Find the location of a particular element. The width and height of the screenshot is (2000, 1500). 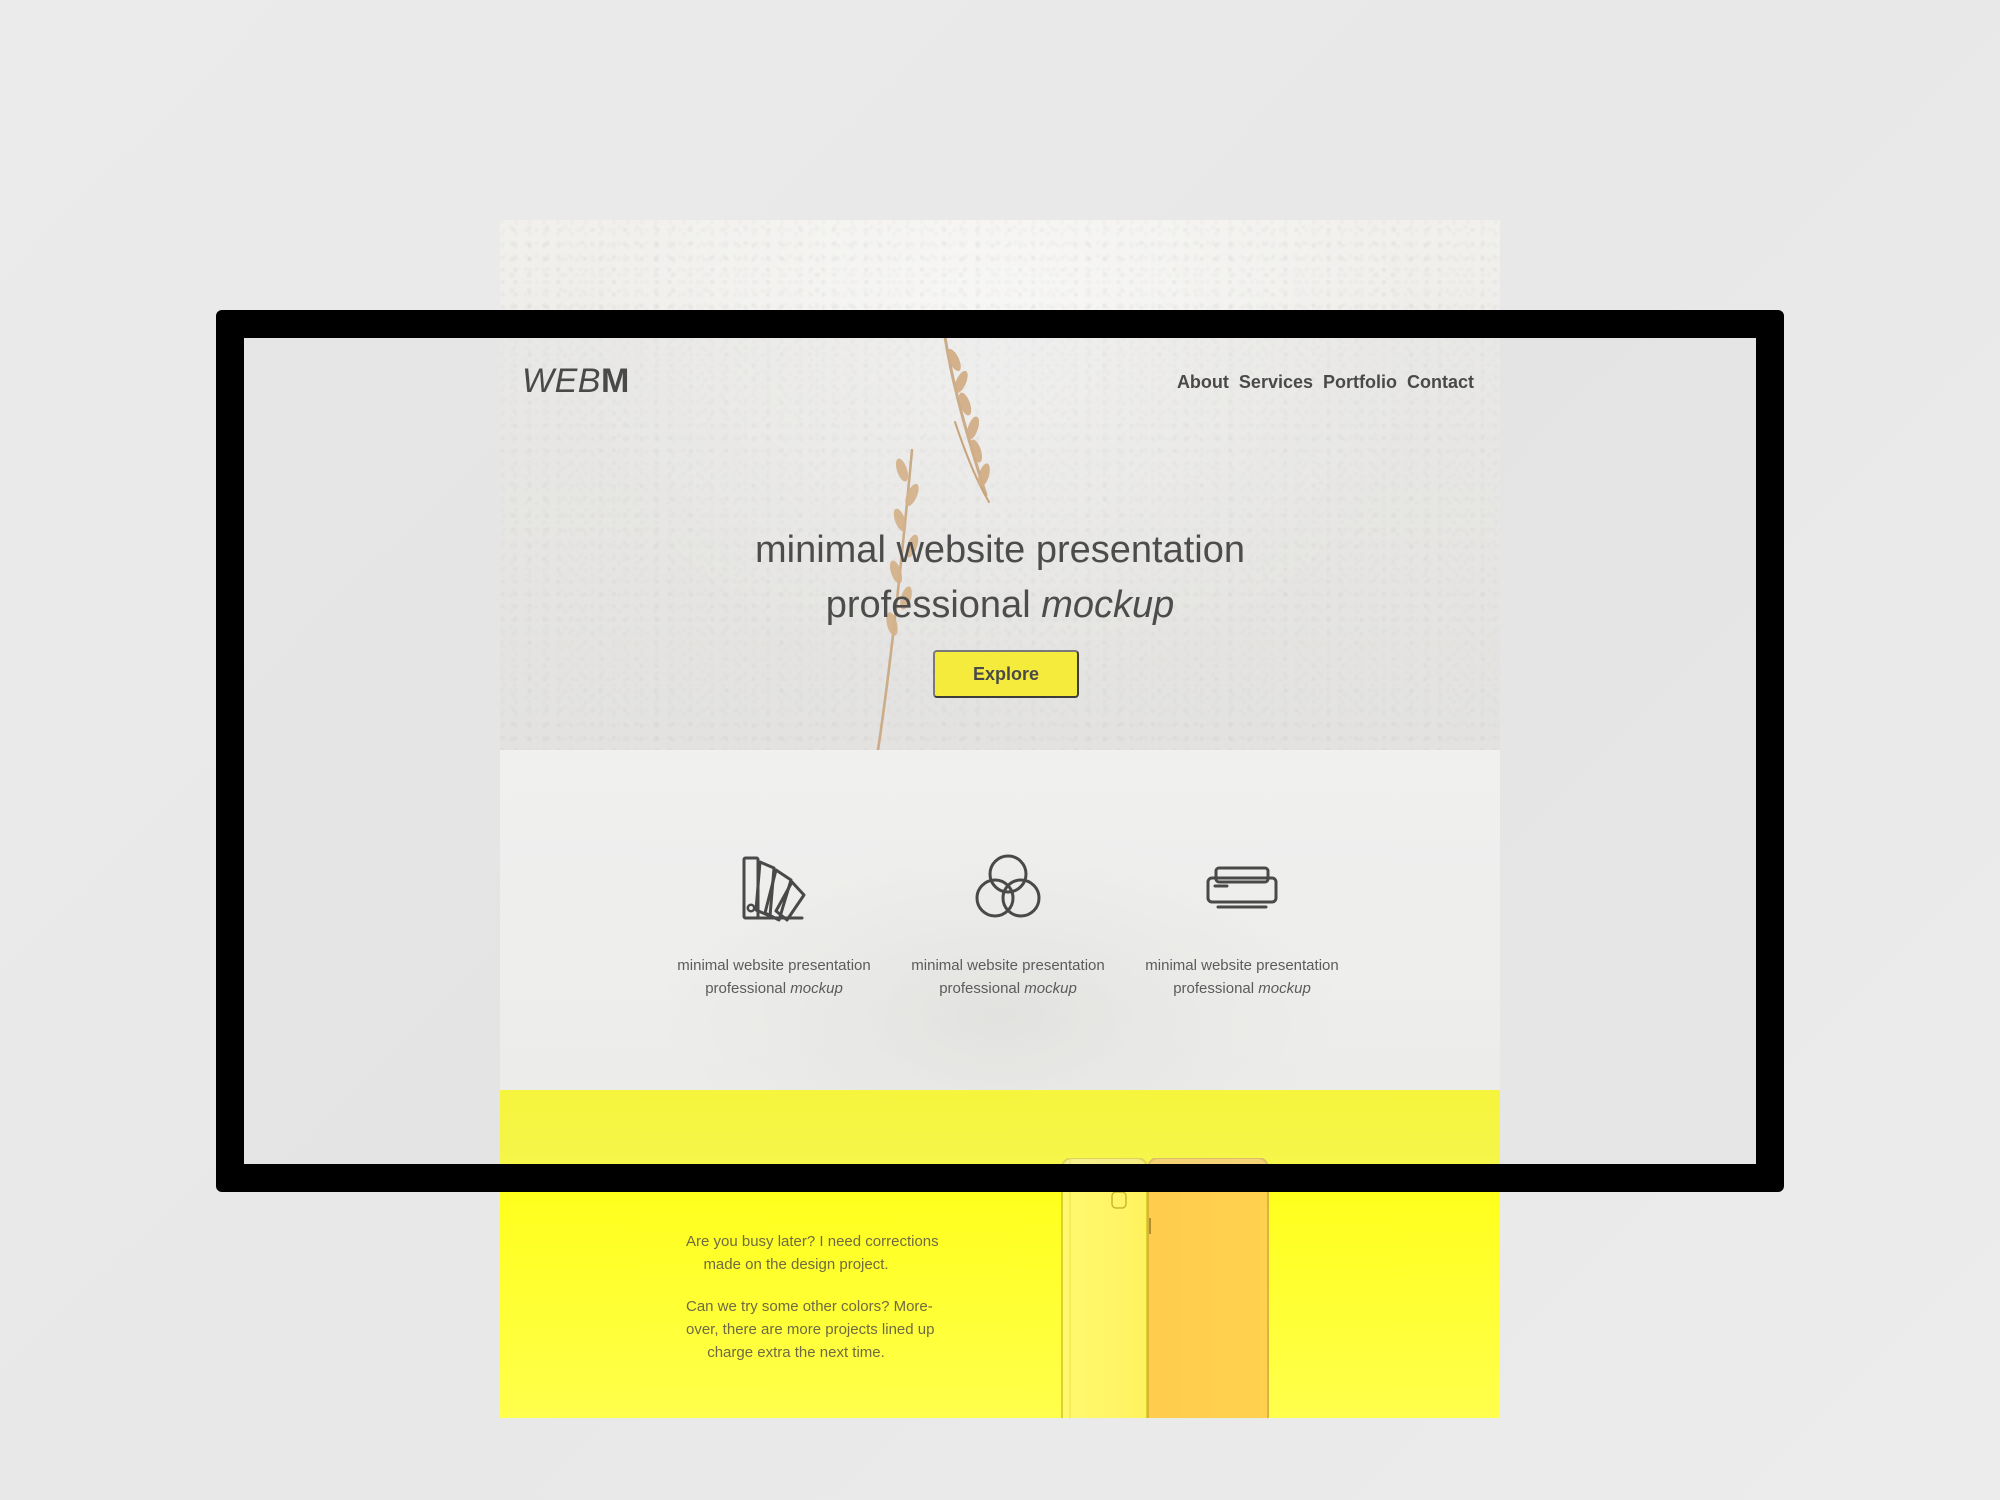

logo-text-light: WEB is located at coordinates (561, 381).